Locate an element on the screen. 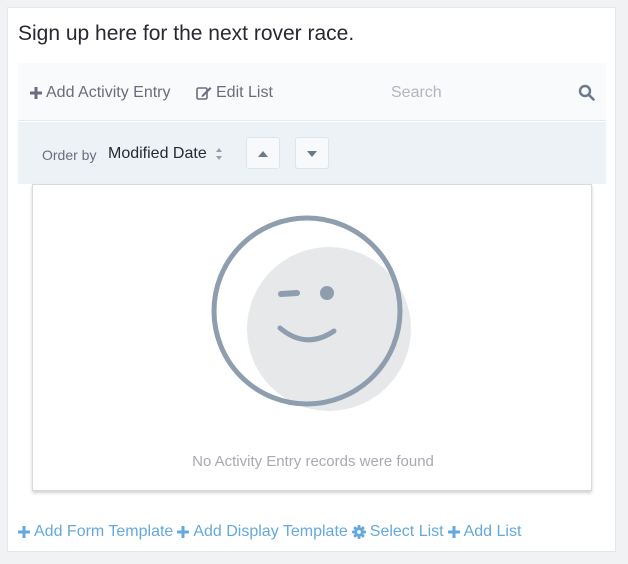  order-bar: Order by Modified Date is located at coordinates (312, 153).